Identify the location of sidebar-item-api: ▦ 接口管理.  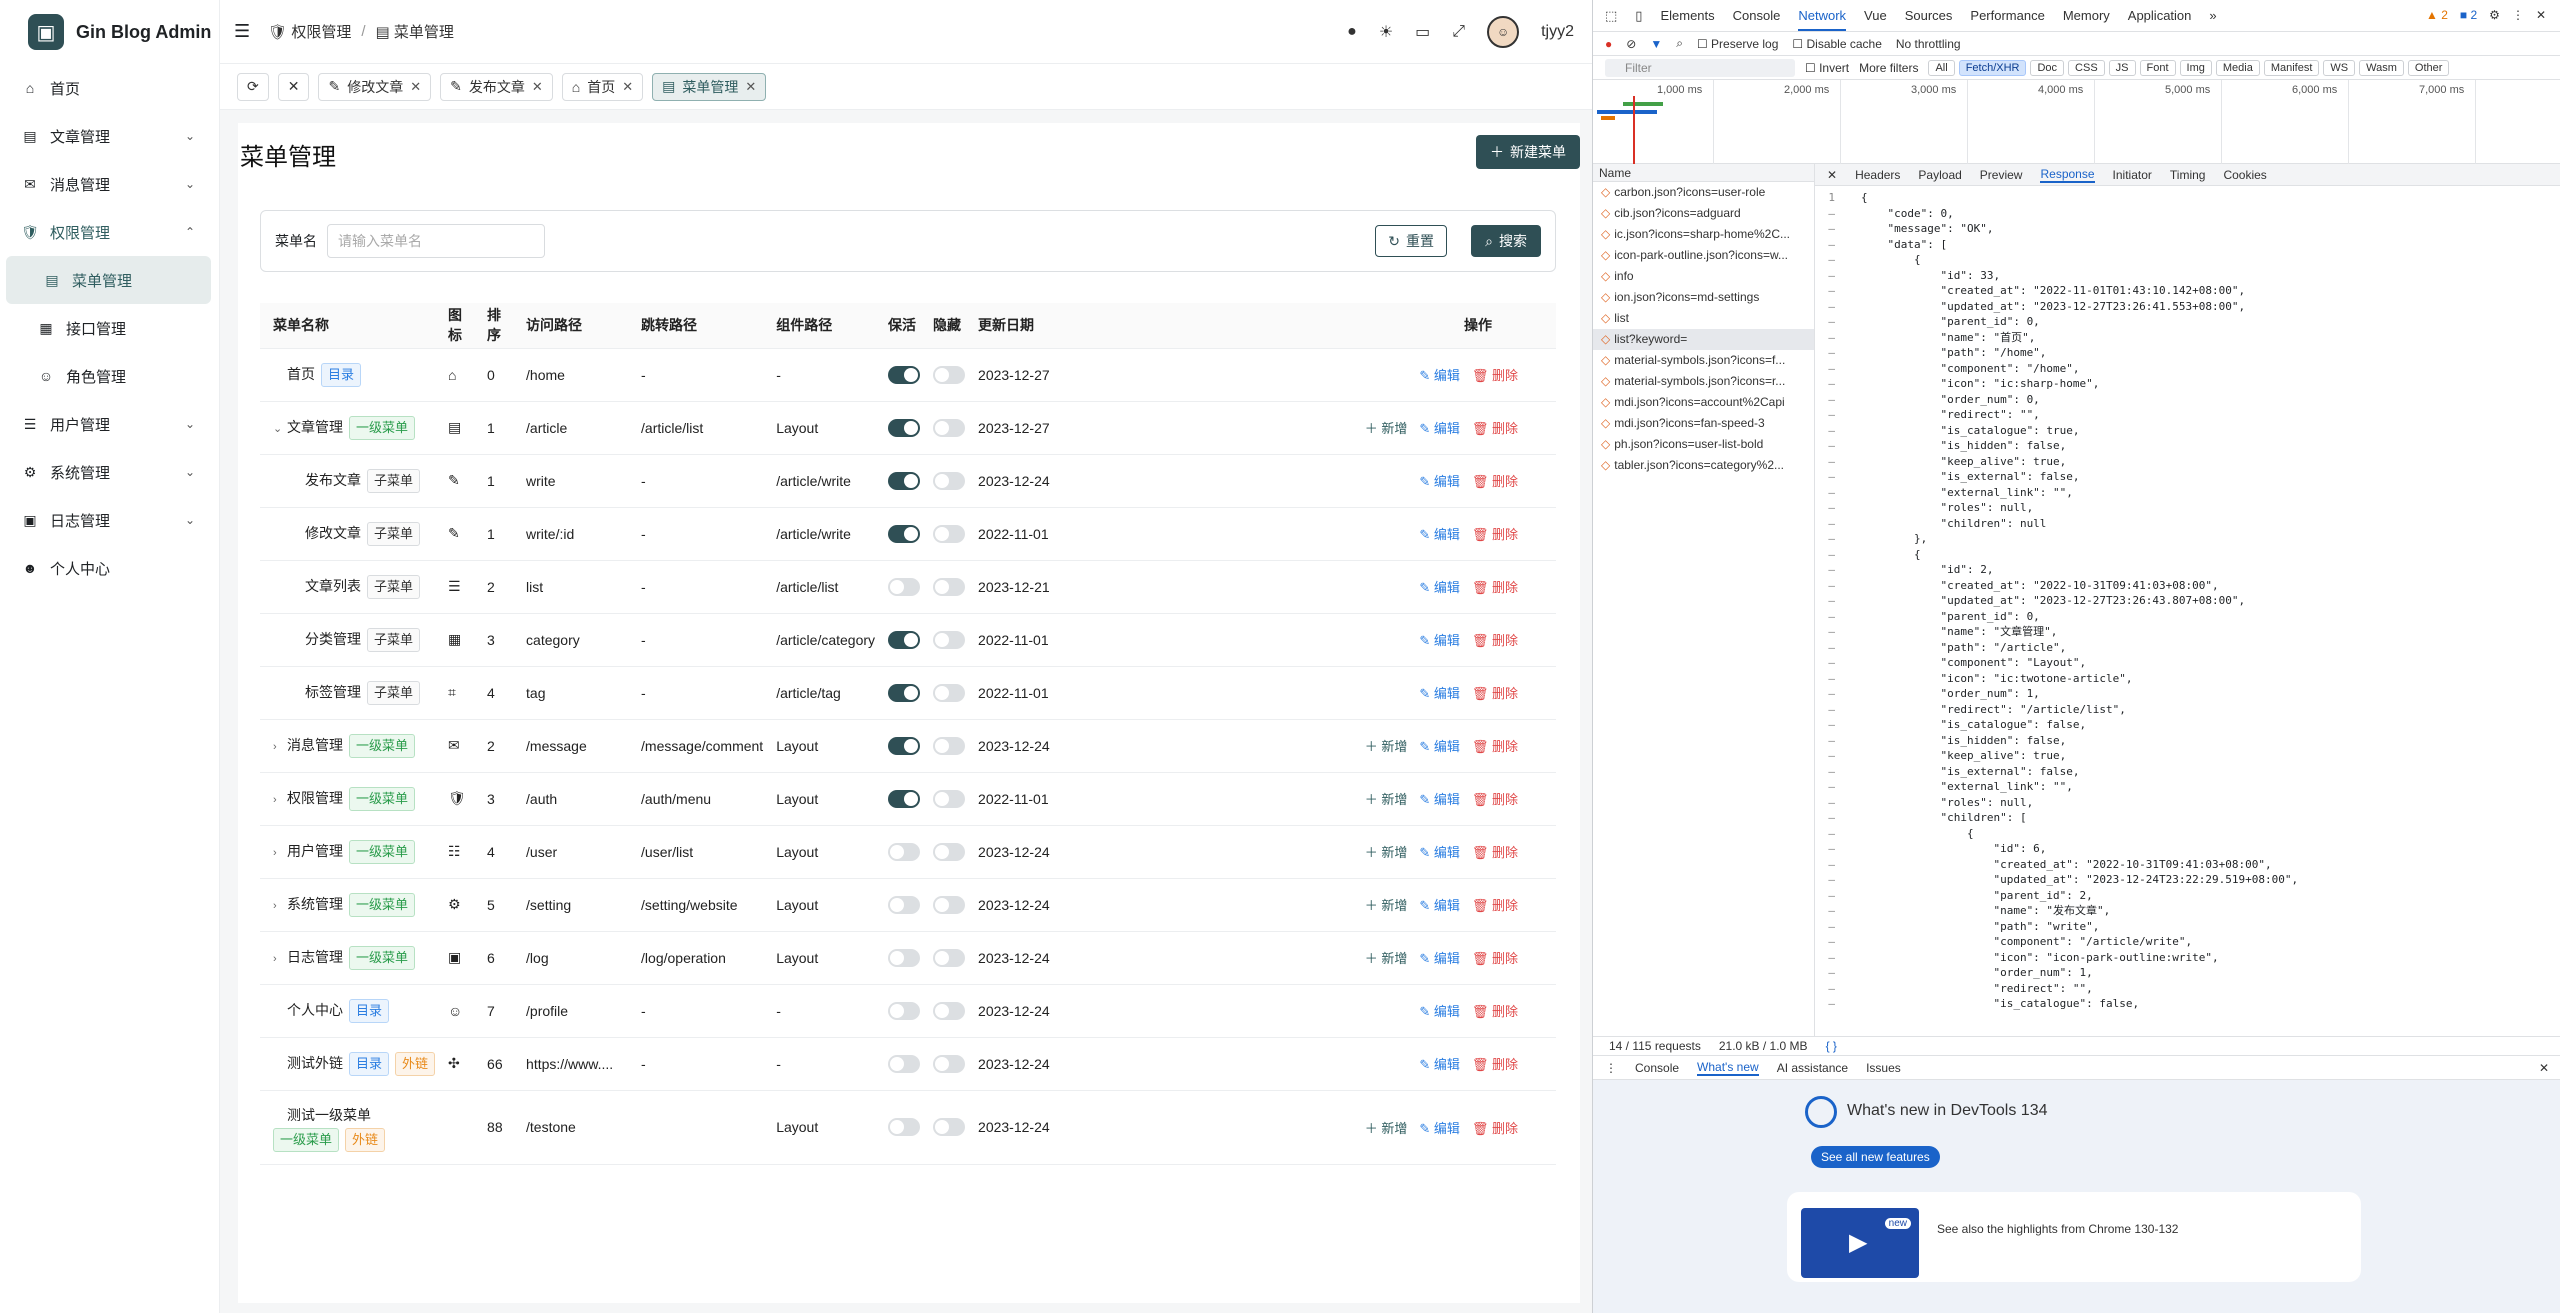
(105, 328).